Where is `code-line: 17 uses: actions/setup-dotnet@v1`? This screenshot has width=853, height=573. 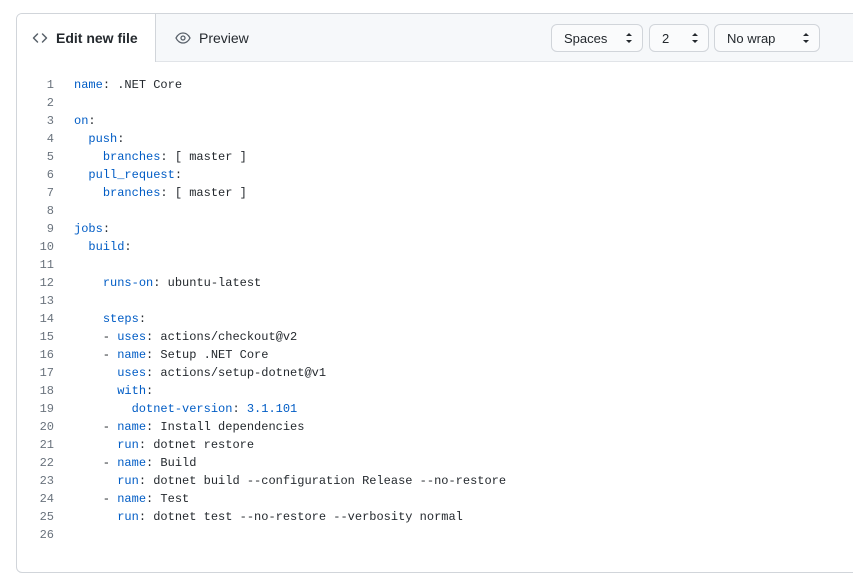 code-line: 17 uses: actions/setup-dotnet@v1 is located at coordinates (435, 373).